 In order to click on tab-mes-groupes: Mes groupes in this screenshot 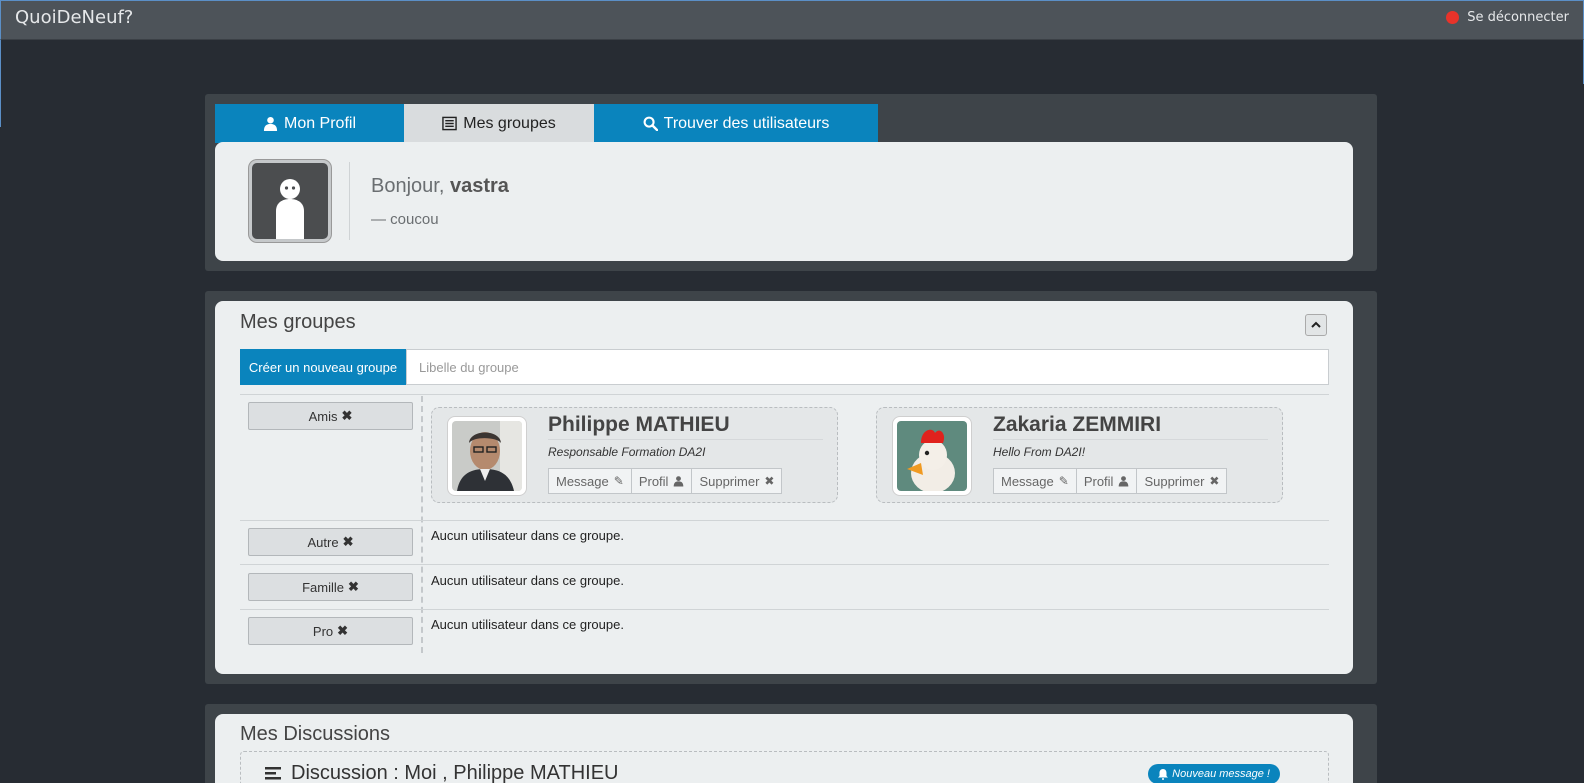, I will do `click(499, 123)`.